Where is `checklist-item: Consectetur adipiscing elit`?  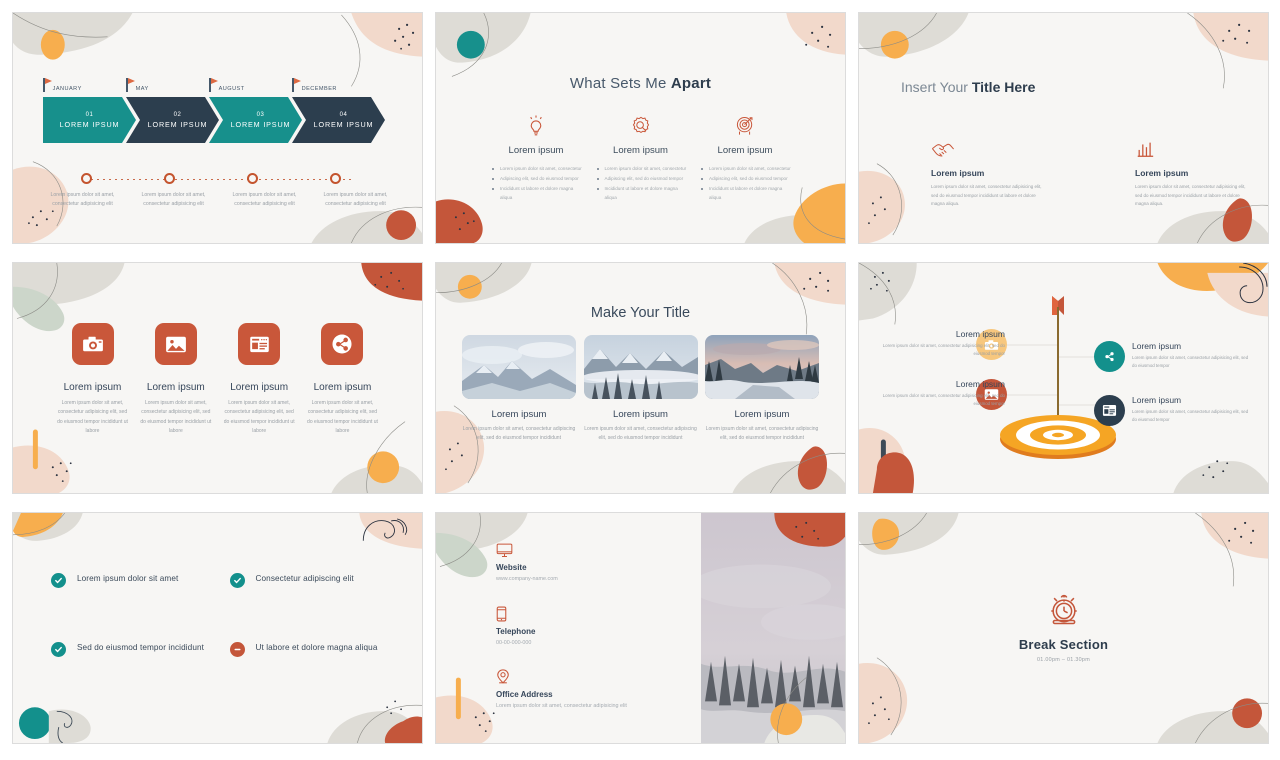
checklist-item: Consectetur adipiscing elit is located at coordinates (313, 580).